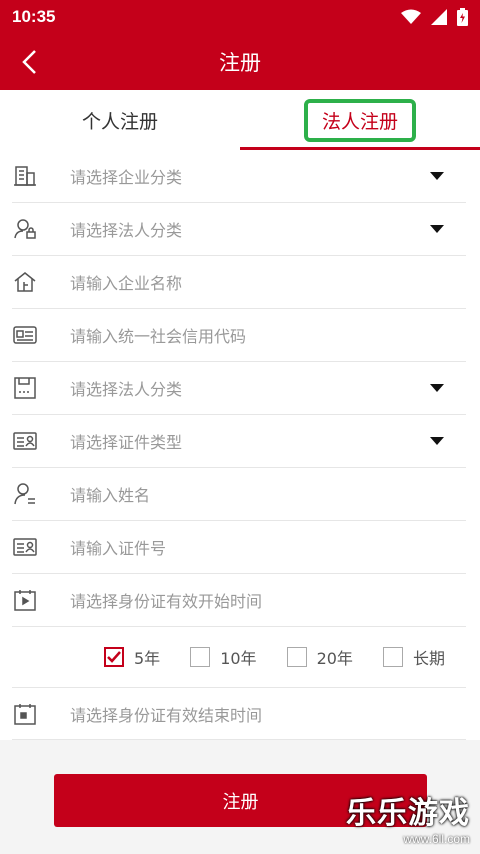 This screenshot has height=854, width=480. Describe the element at coordinates (240, 804) in the screenshot. I see `footer: 注册 乐乐游戏 www.6ll.com` at that location.